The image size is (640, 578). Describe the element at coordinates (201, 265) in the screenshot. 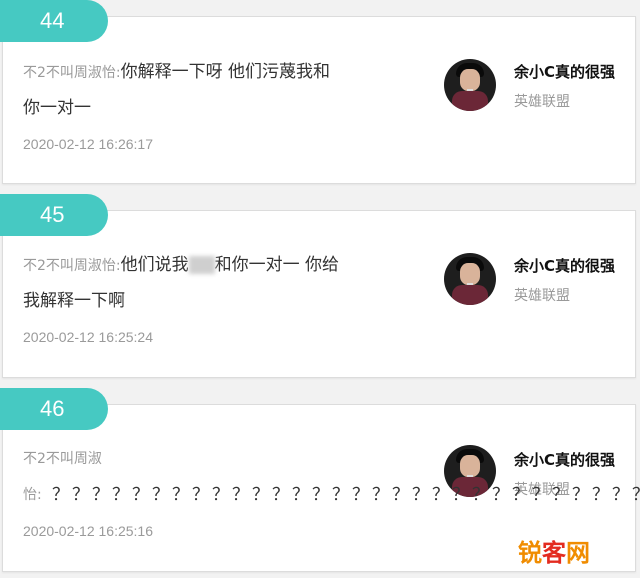

I see `redacted-blur` at that location.